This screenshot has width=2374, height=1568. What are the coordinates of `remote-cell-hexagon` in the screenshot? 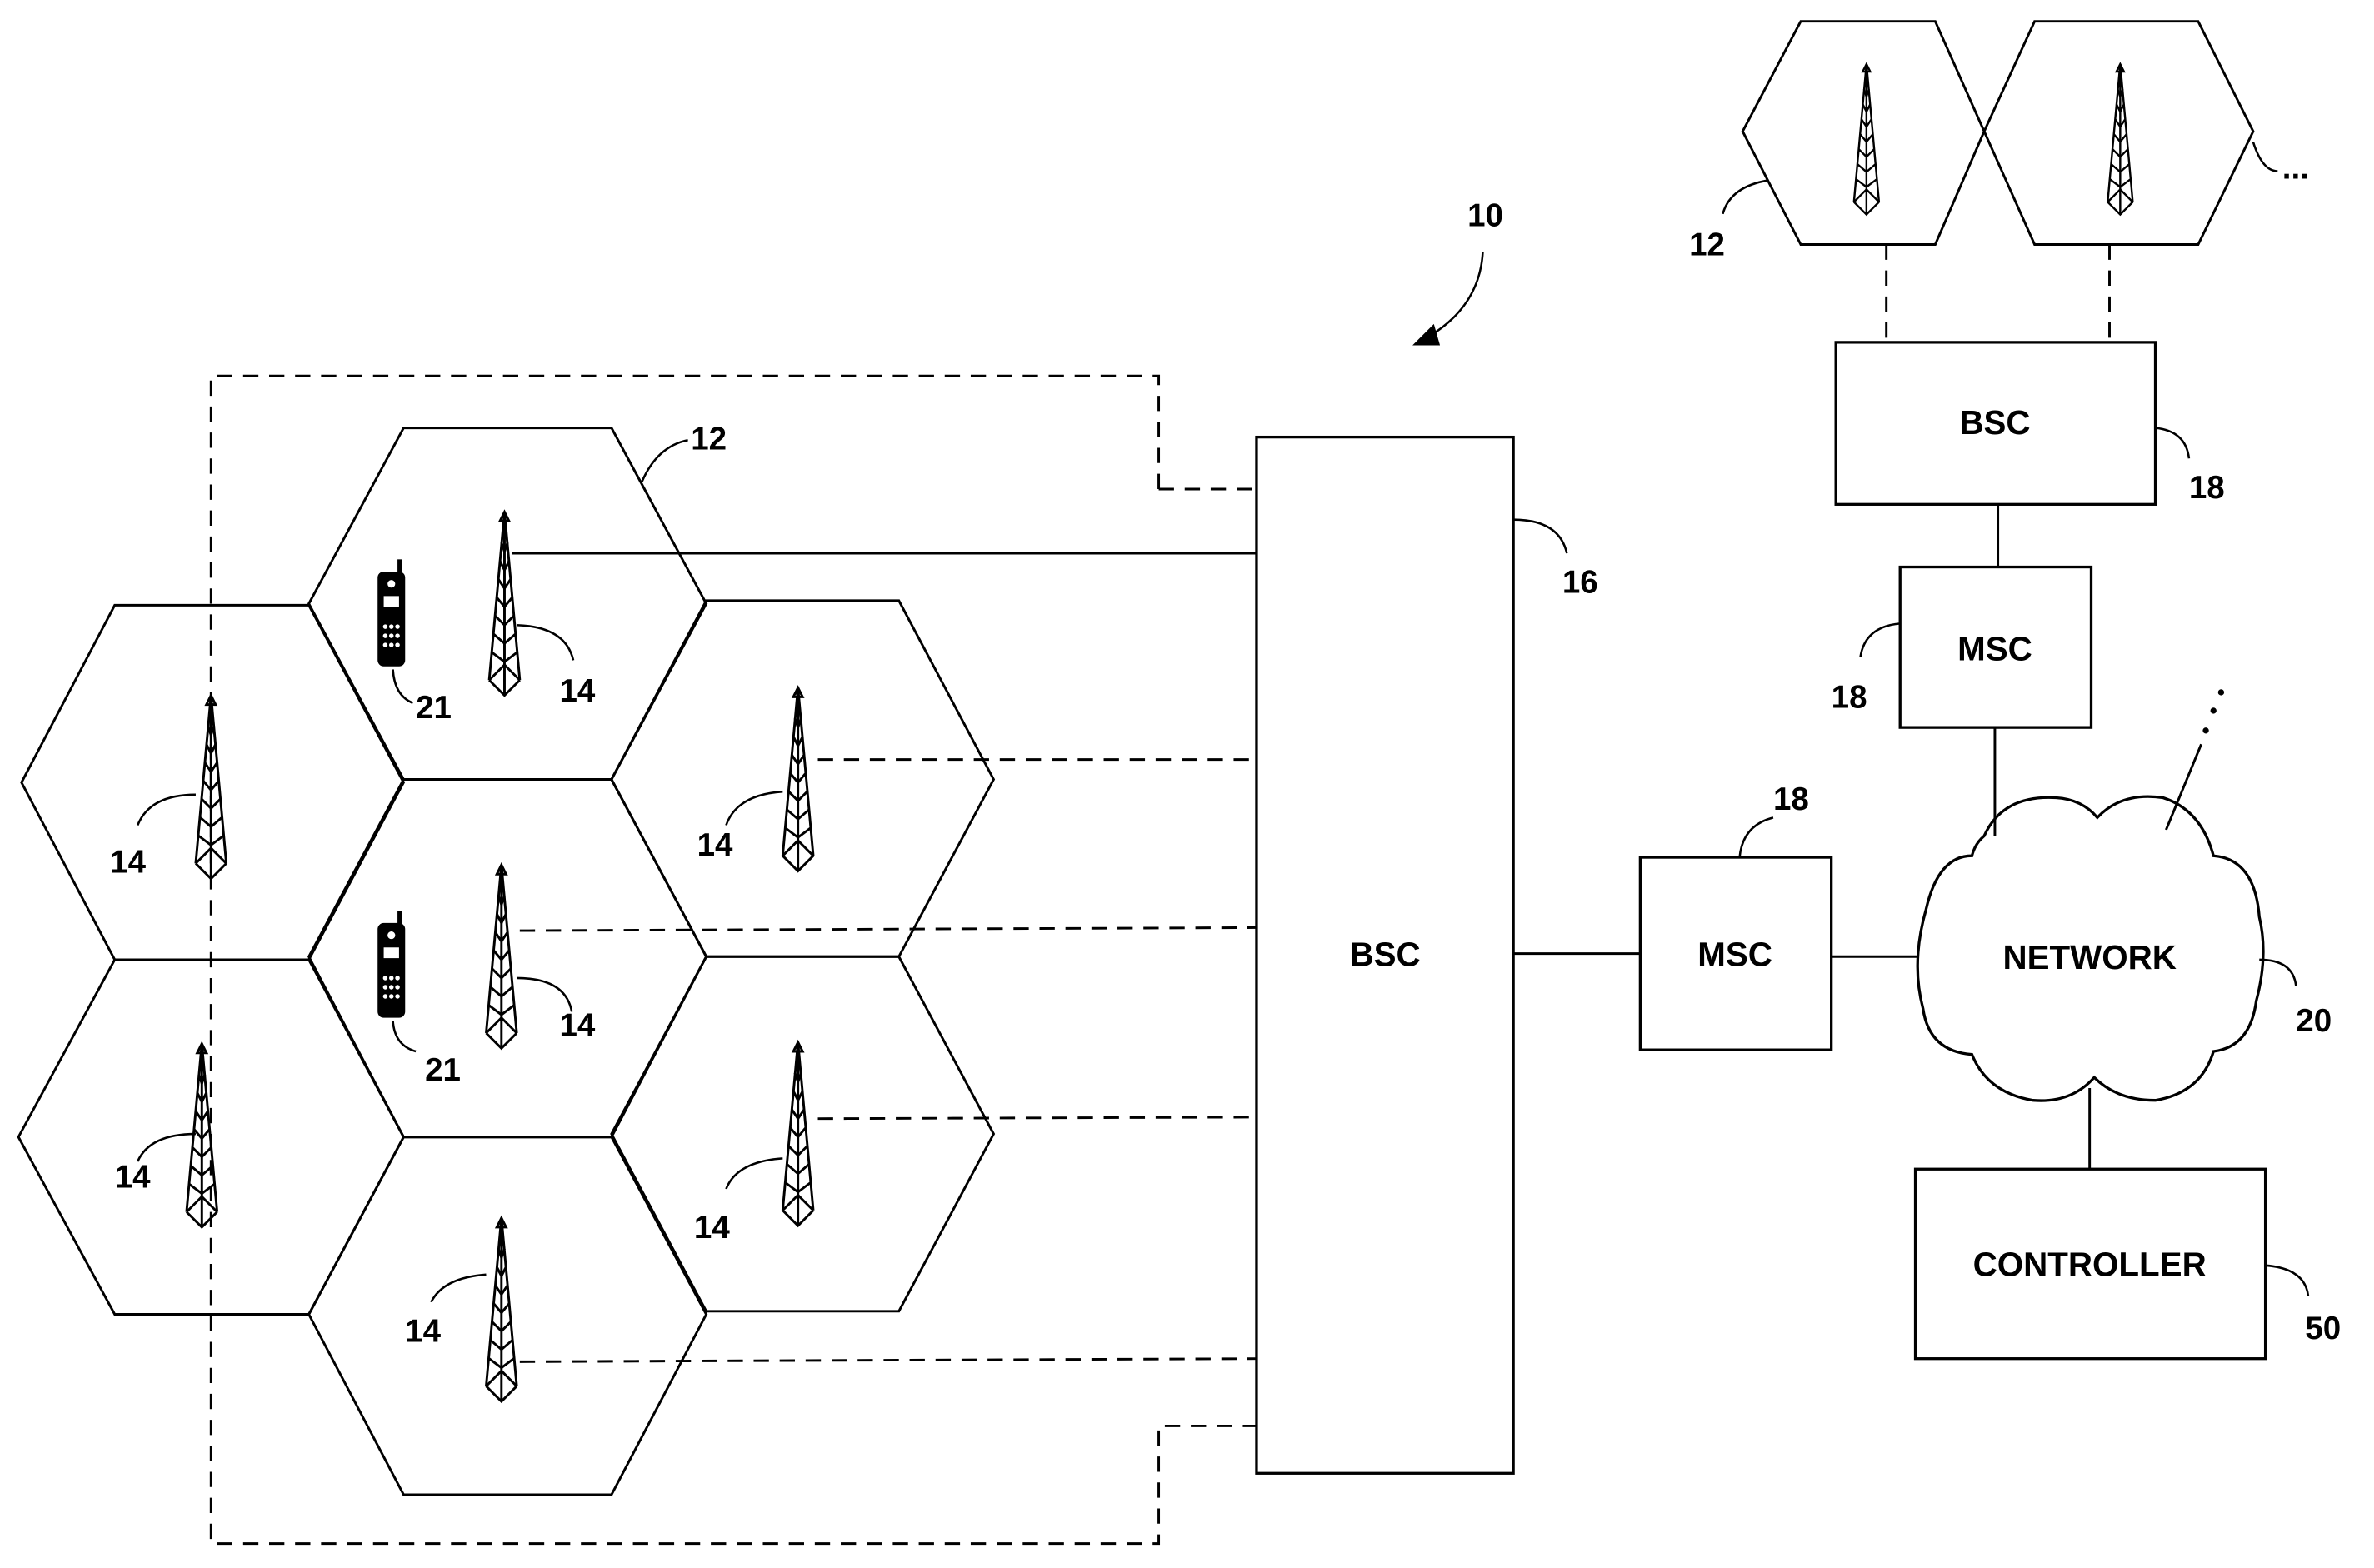 It's located at (2118, 133).